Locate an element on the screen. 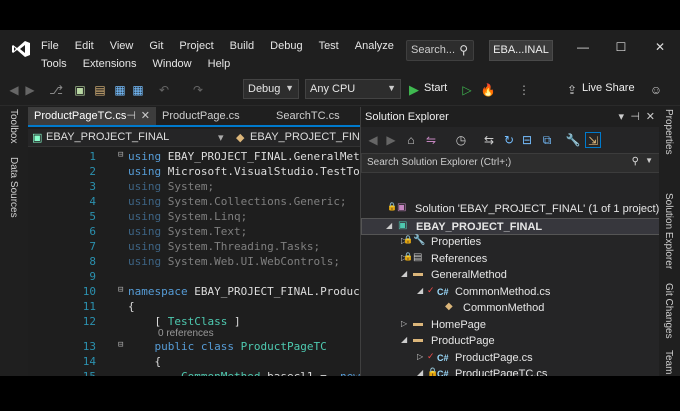 The image size is (680, 411). menu-item: Analyze is located at coordinates (374, 48).